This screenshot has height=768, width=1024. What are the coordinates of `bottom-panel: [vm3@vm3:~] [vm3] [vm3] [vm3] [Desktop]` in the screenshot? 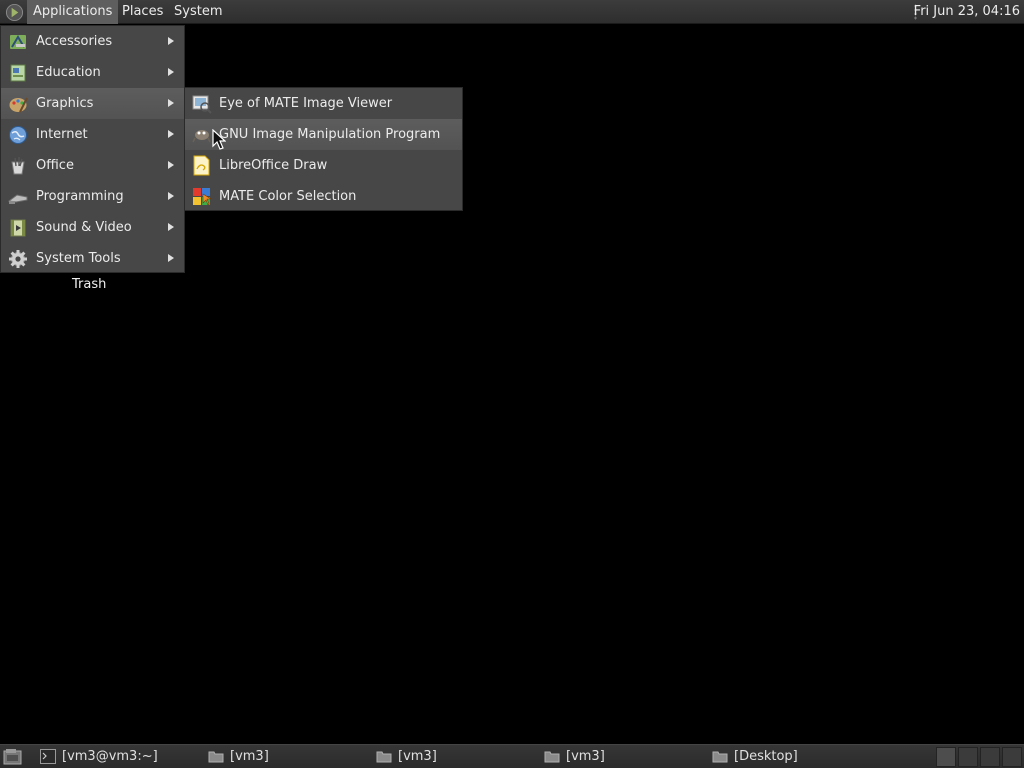 It's located at (512, 756).